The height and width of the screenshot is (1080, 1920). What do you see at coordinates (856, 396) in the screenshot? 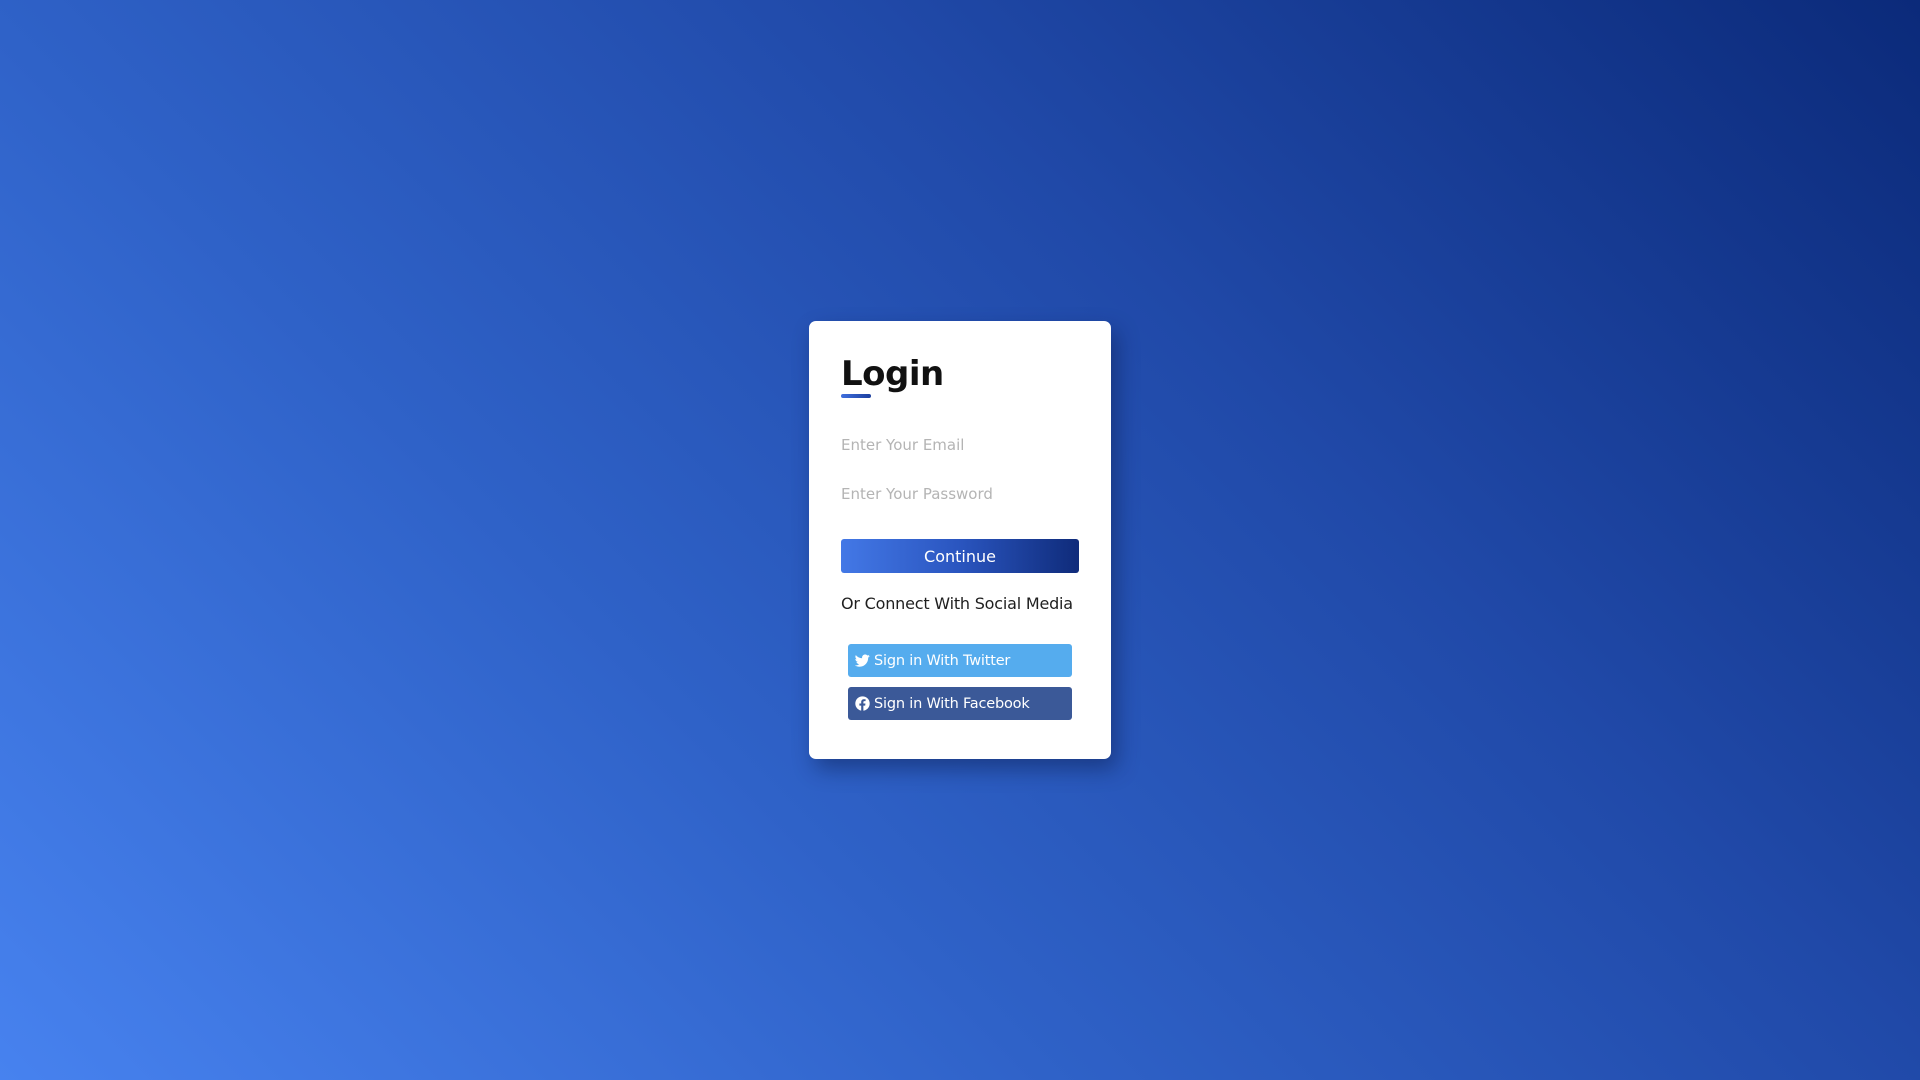
I see `title-underline` at bounding box center [856, 396].